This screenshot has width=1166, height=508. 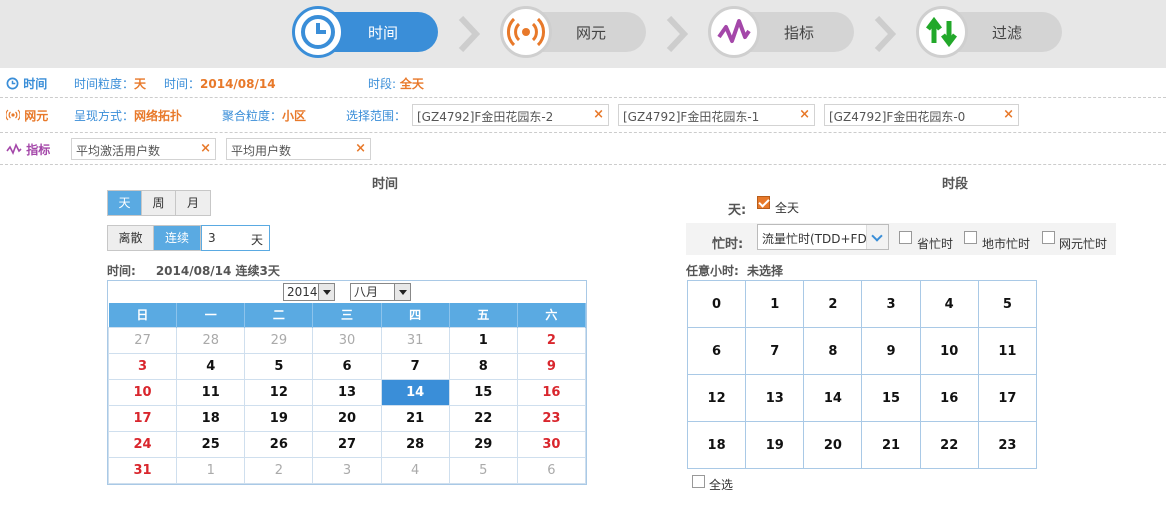 I want to click on calendar-day: 13, so click(x=347, y=392).